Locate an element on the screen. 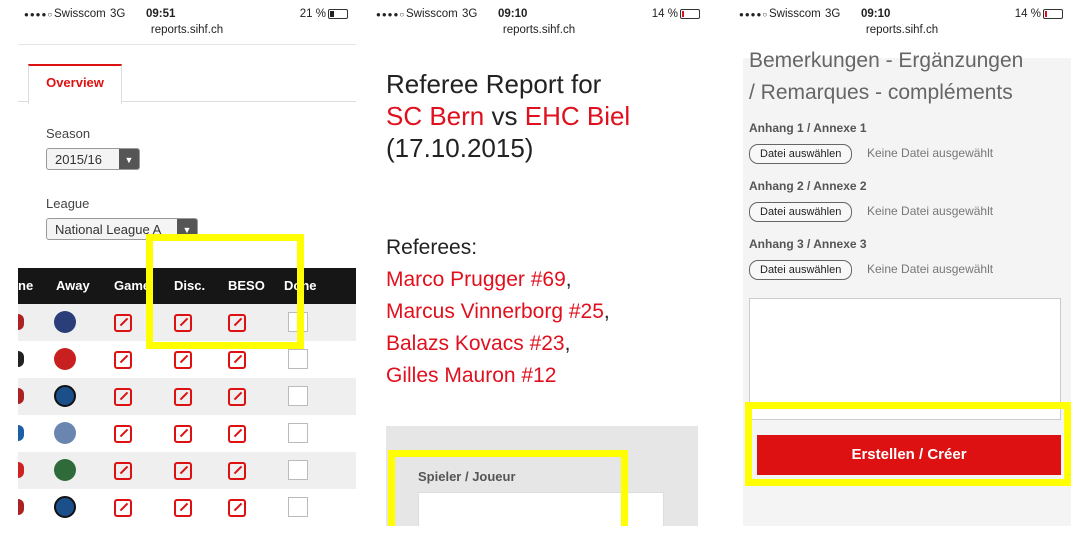 Image resolution: width=1087 pixels, height=533 pixels. chevron-down-icon: ▼ is located at coordinates (129, 159).